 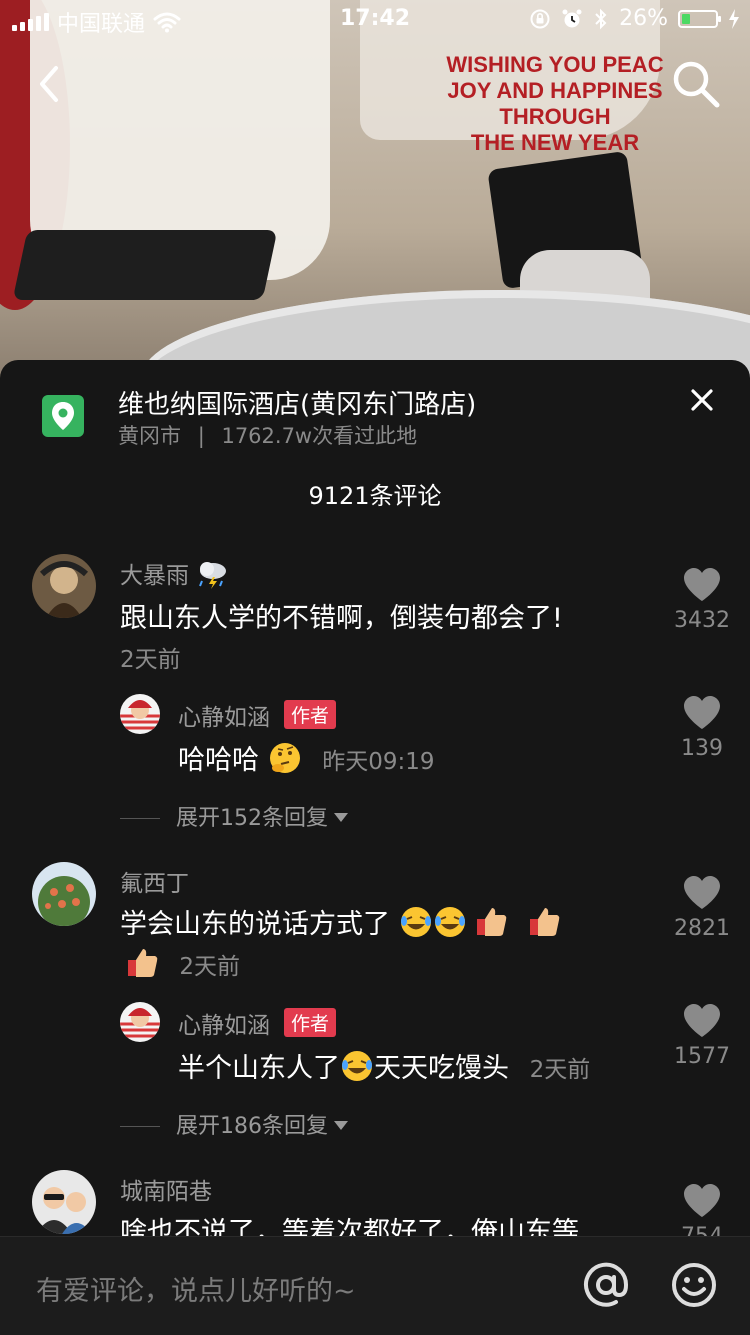 What do you see at coordinates (375, 496) in the screenshot?
I see `comments-count: 9121条评论` at bounding box center [375, 496].